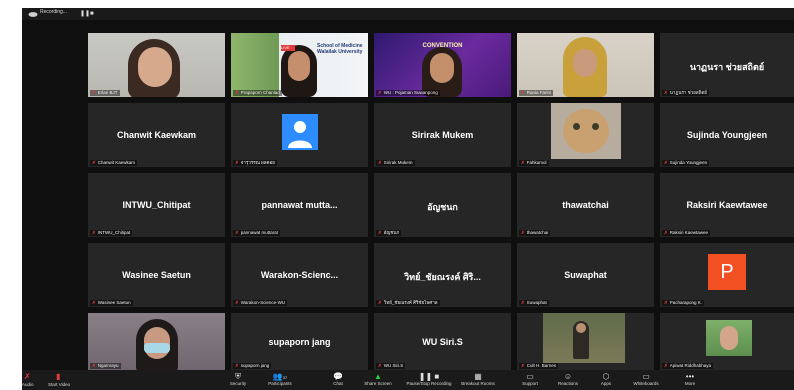  What do you see at coordinates (156, 65) in the screenshot?
I see `video-tile: ✗ Erlan BJT` at bounding box center [156, 65].